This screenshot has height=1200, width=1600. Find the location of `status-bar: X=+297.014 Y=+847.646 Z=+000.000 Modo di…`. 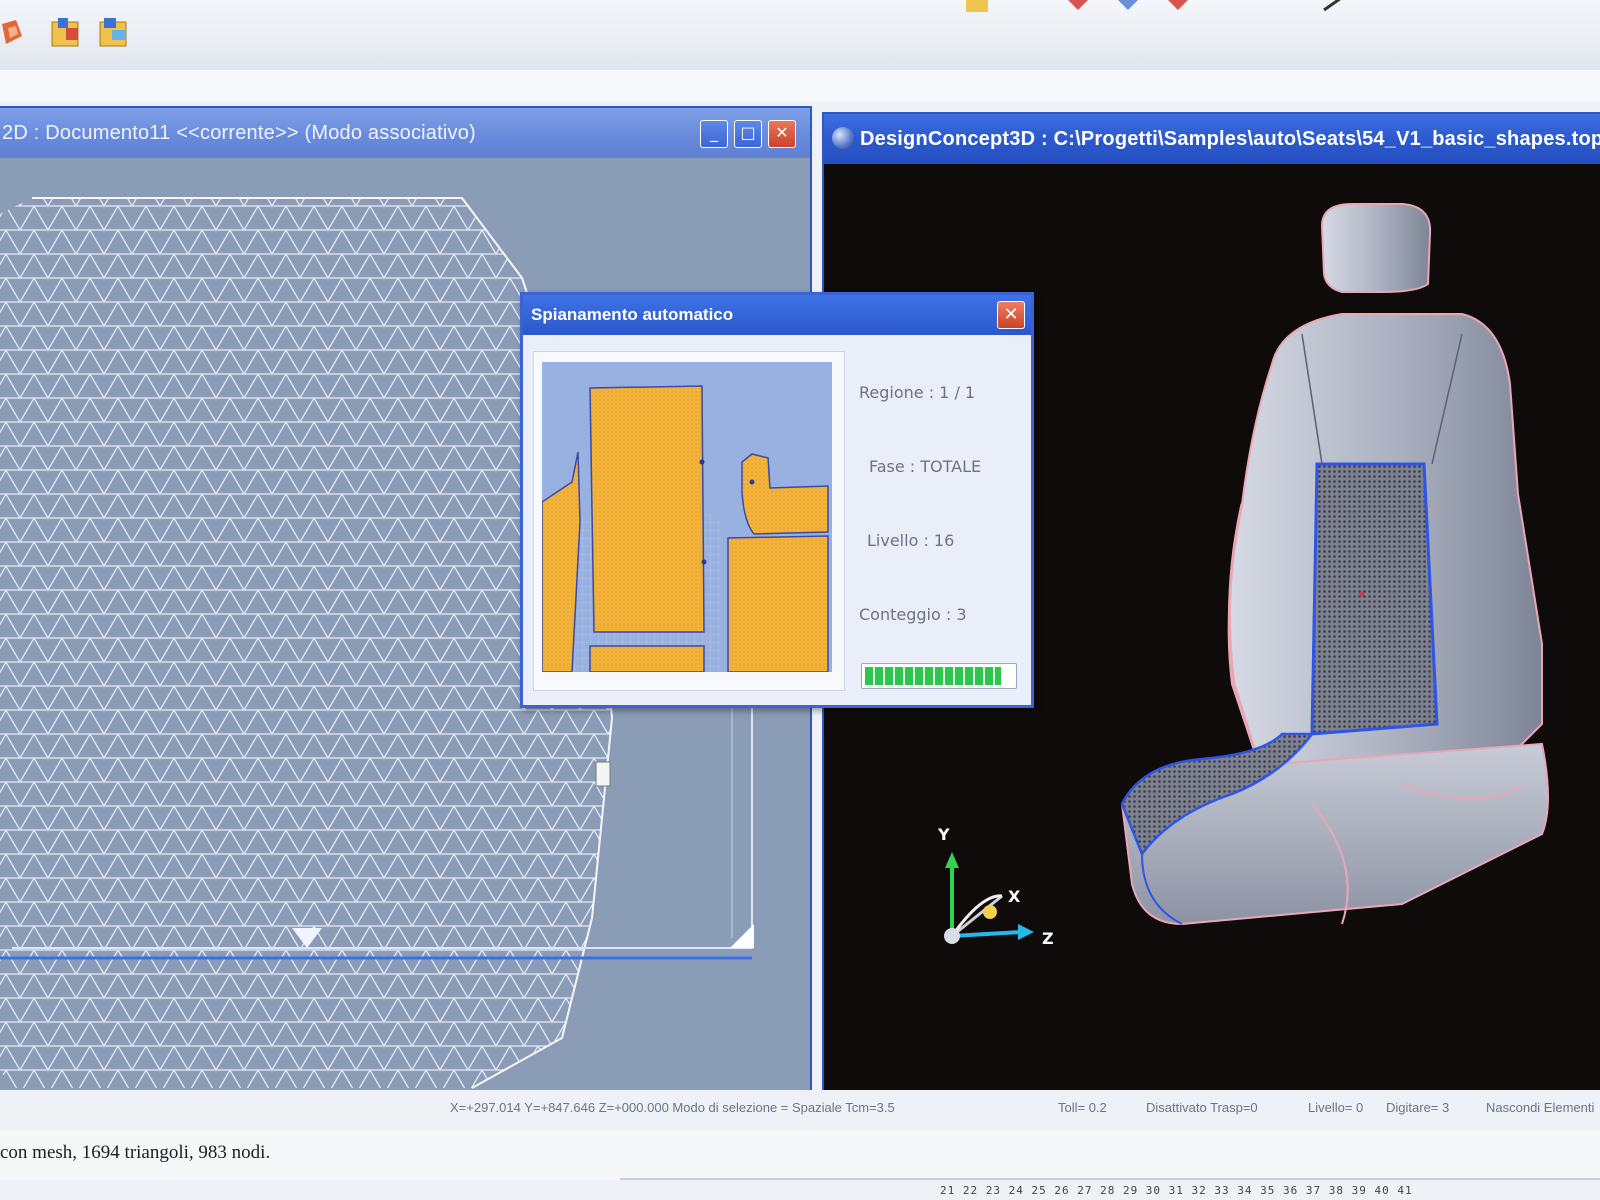

status-bar: X=+297.014 Y=+847.646 Z=+000.000 Modo di… is located at coordinates (800, 1110).